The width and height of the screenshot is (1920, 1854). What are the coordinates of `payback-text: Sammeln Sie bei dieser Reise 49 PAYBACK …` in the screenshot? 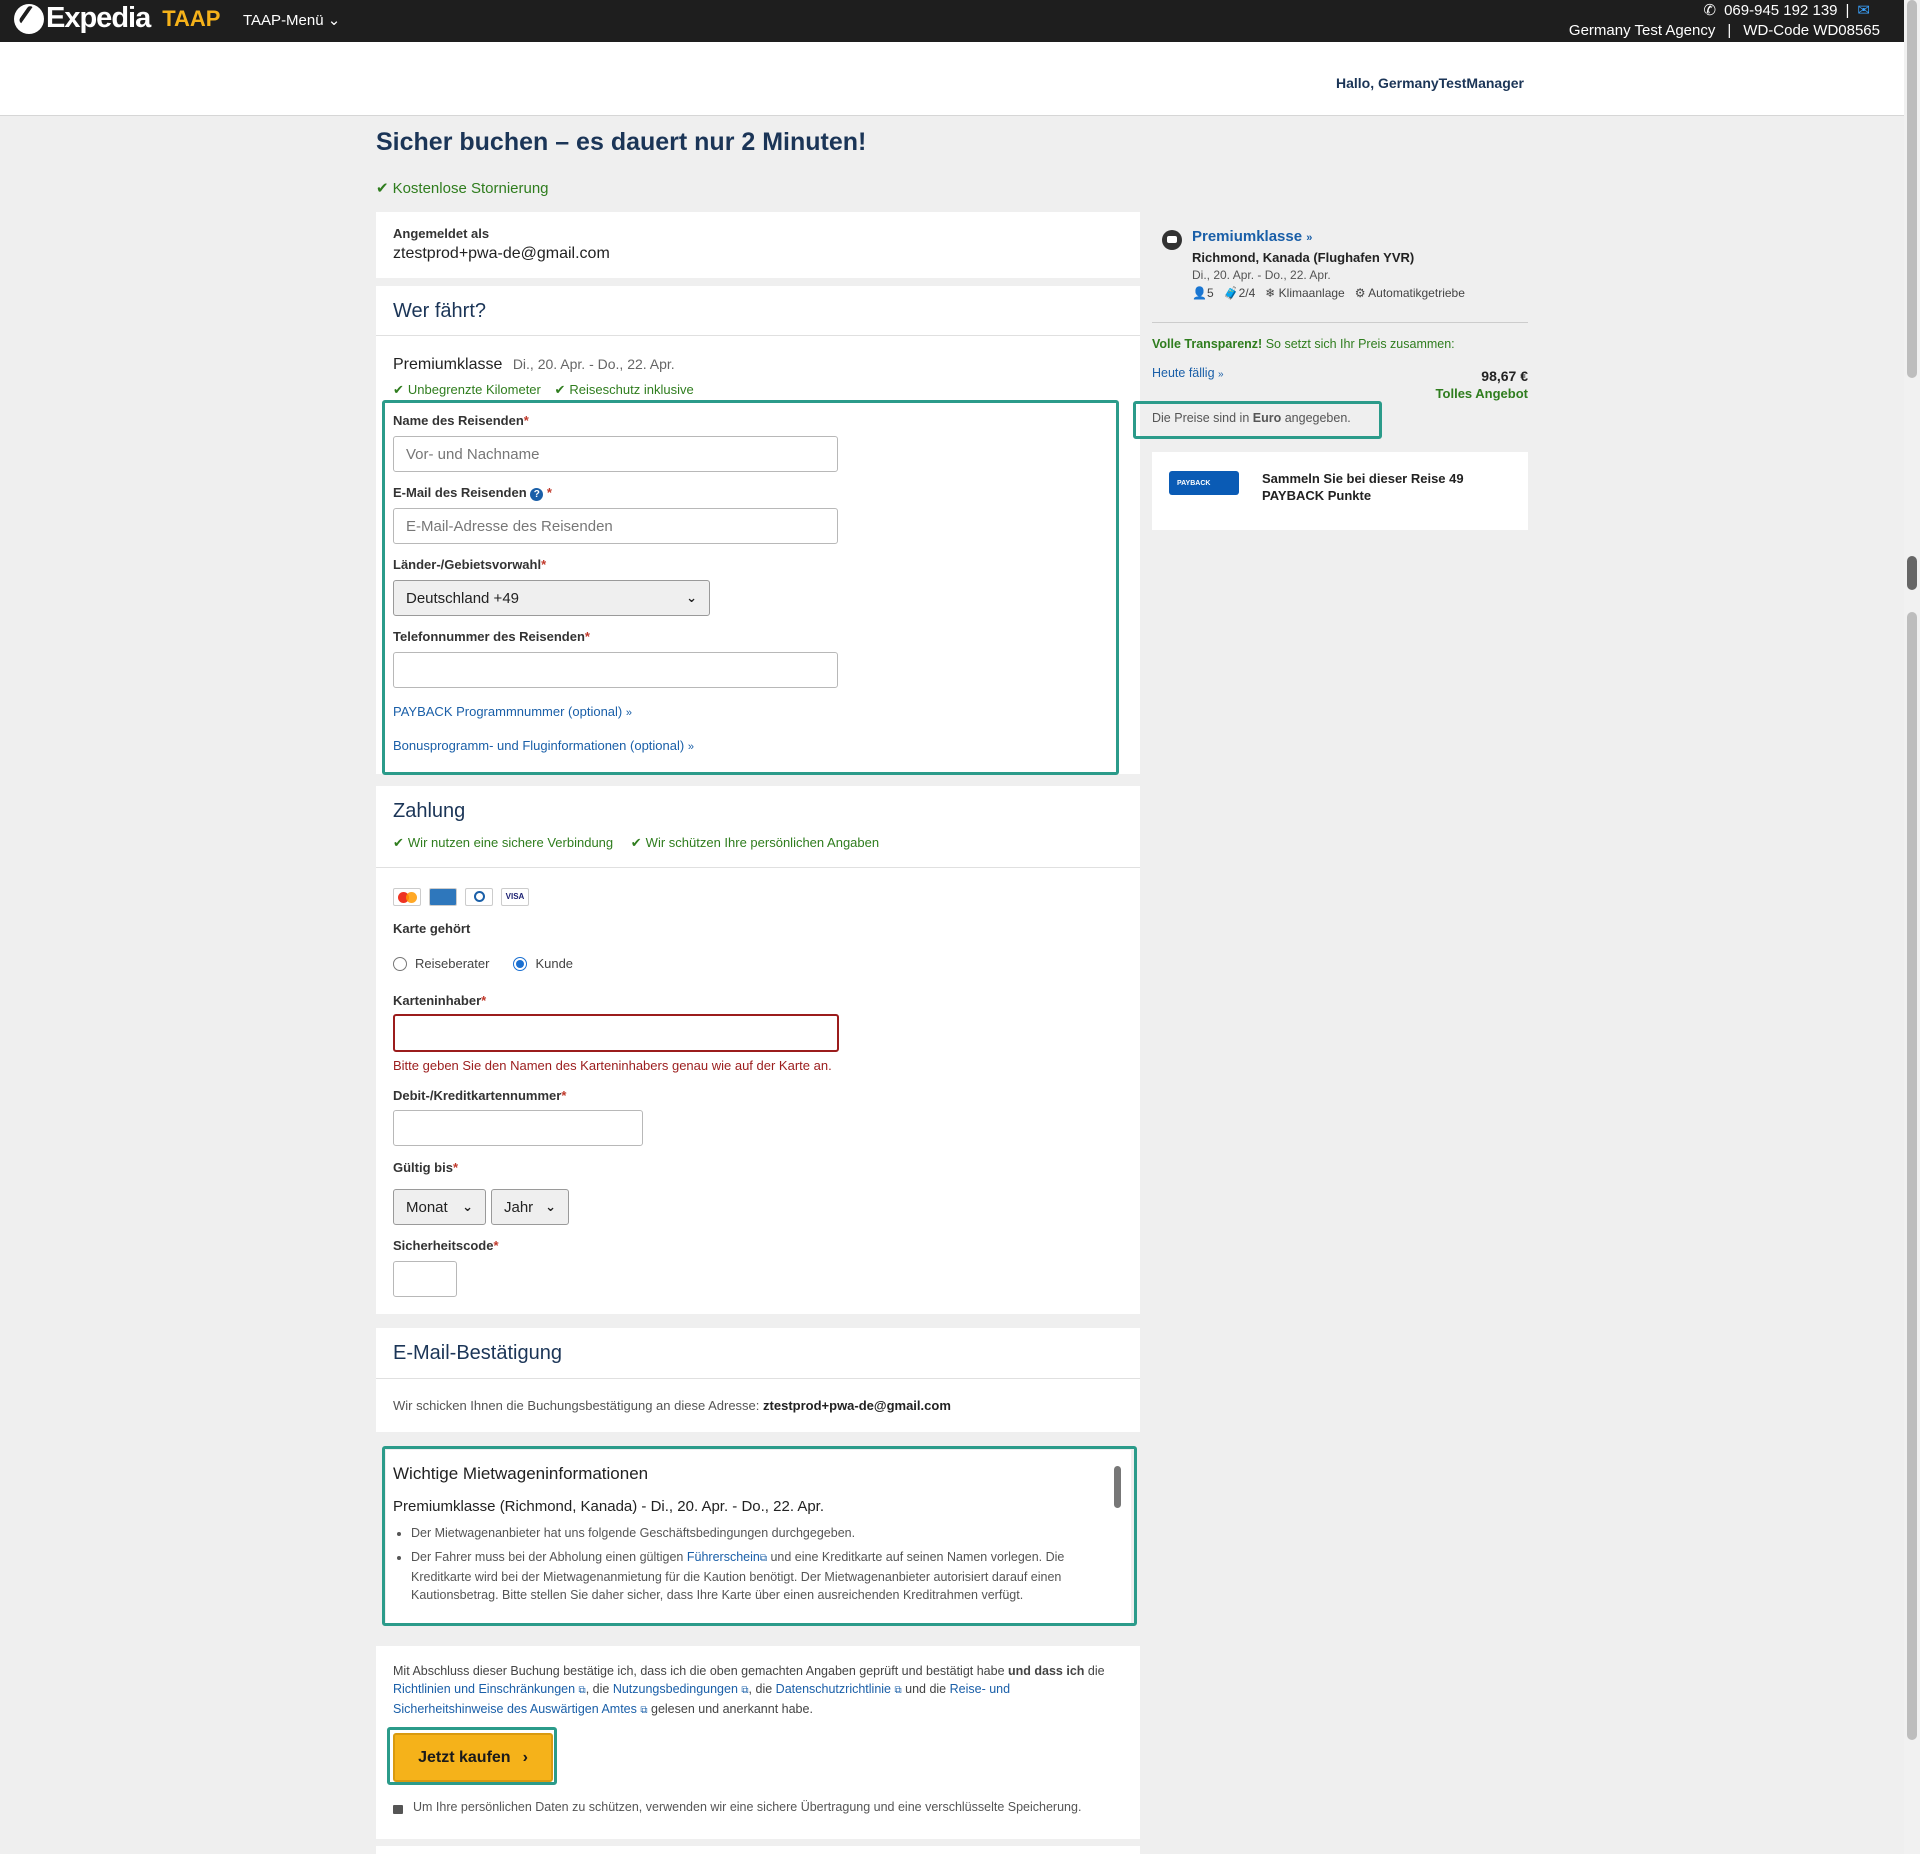 It's located at (1363, 487).